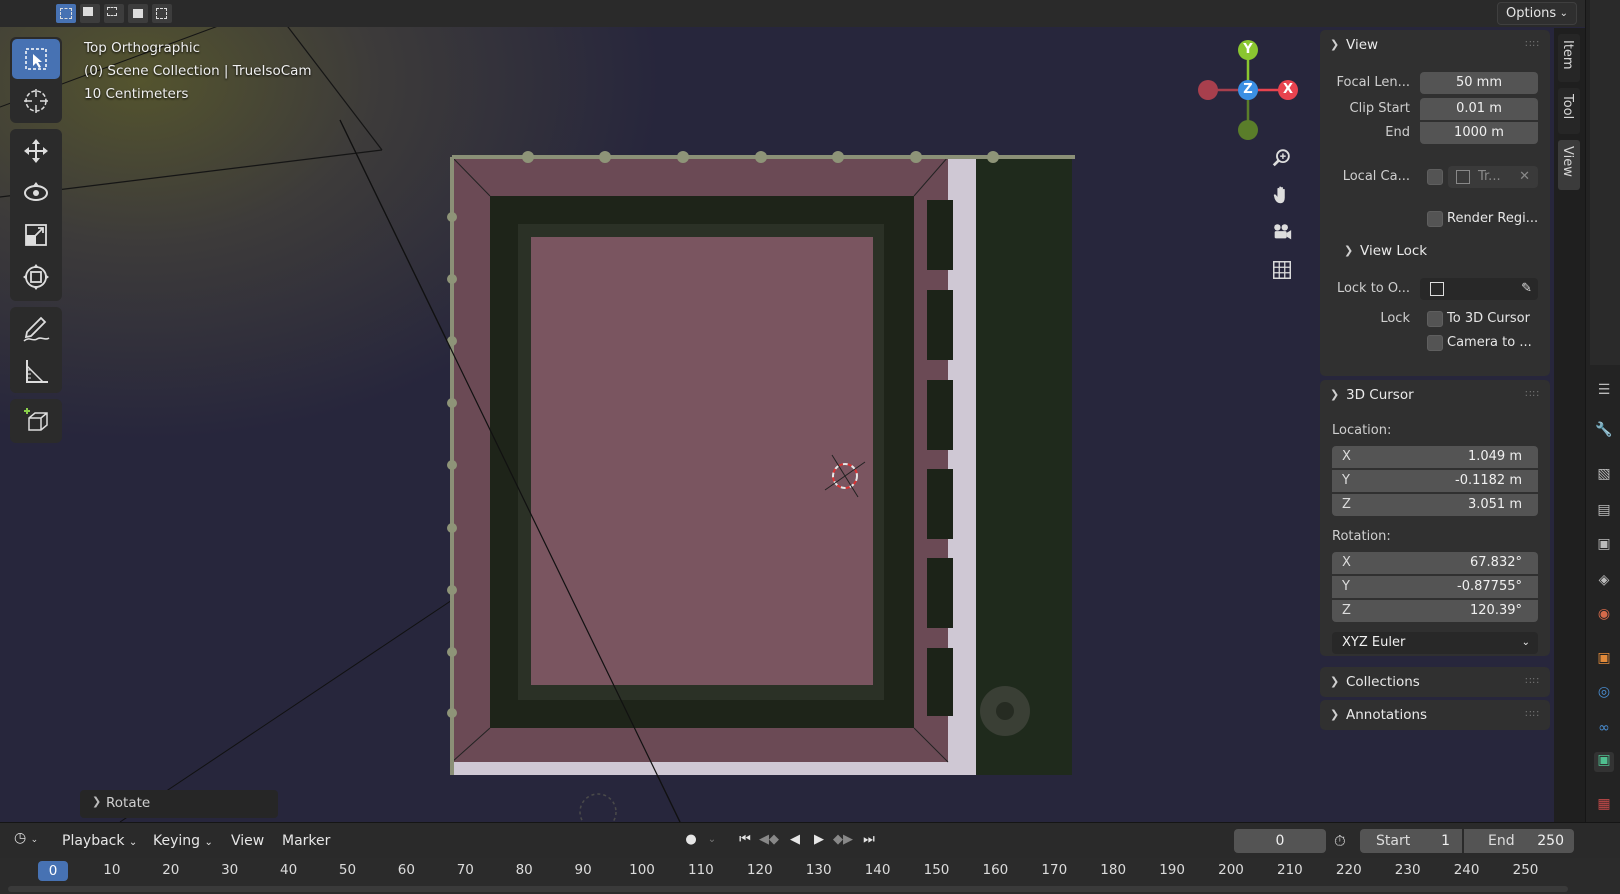  Describe the element at coordinates (1604, 512) in the screenshot. I see `output-properties-icon: ▤` at that location.